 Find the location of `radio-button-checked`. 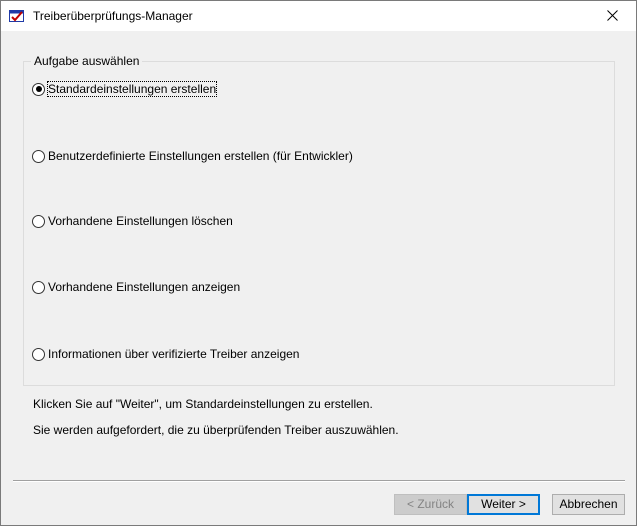

radio-button-checked is located at coordinates (38, 89).